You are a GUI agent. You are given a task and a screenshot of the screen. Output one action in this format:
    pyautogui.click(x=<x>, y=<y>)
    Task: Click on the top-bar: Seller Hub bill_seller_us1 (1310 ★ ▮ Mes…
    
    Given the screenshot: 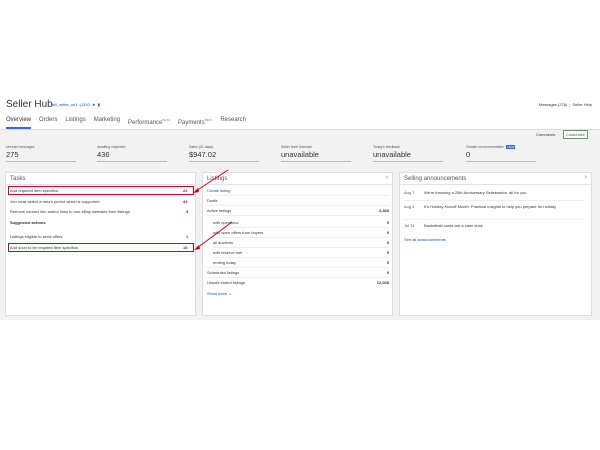 What is the action you would take?
    pyautogui.click(x=300, y=113)
    